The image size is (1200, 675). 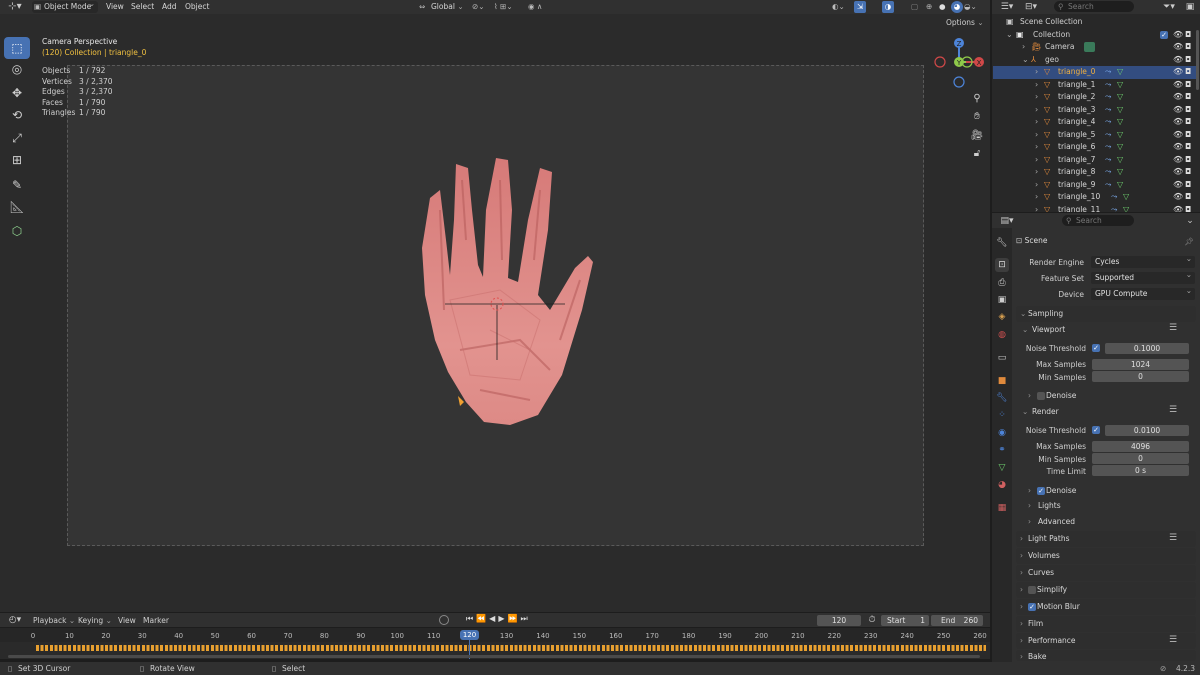 I want to click on outliner-object-row: › ▽ triangle_9 ⤳ ▽ 👁︎ ◘, so click(x=1094, y=185).